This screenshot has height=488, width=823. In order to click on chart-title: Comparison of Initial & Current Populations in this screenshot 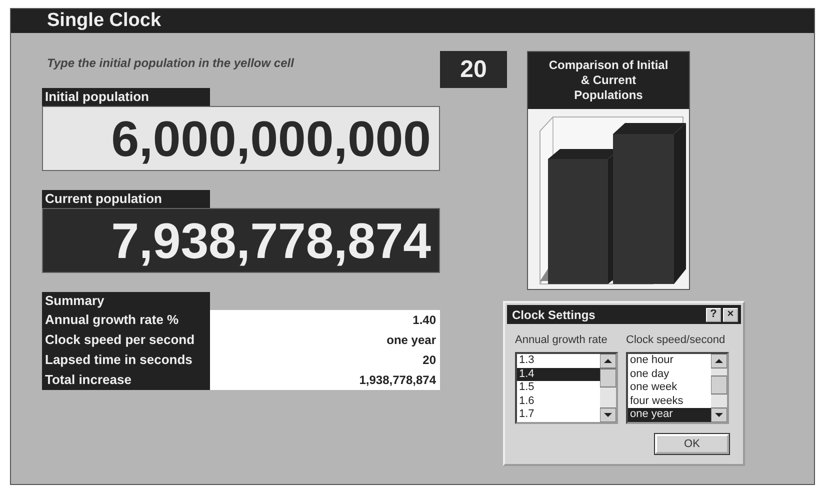, I will do `click(608, 80)`.